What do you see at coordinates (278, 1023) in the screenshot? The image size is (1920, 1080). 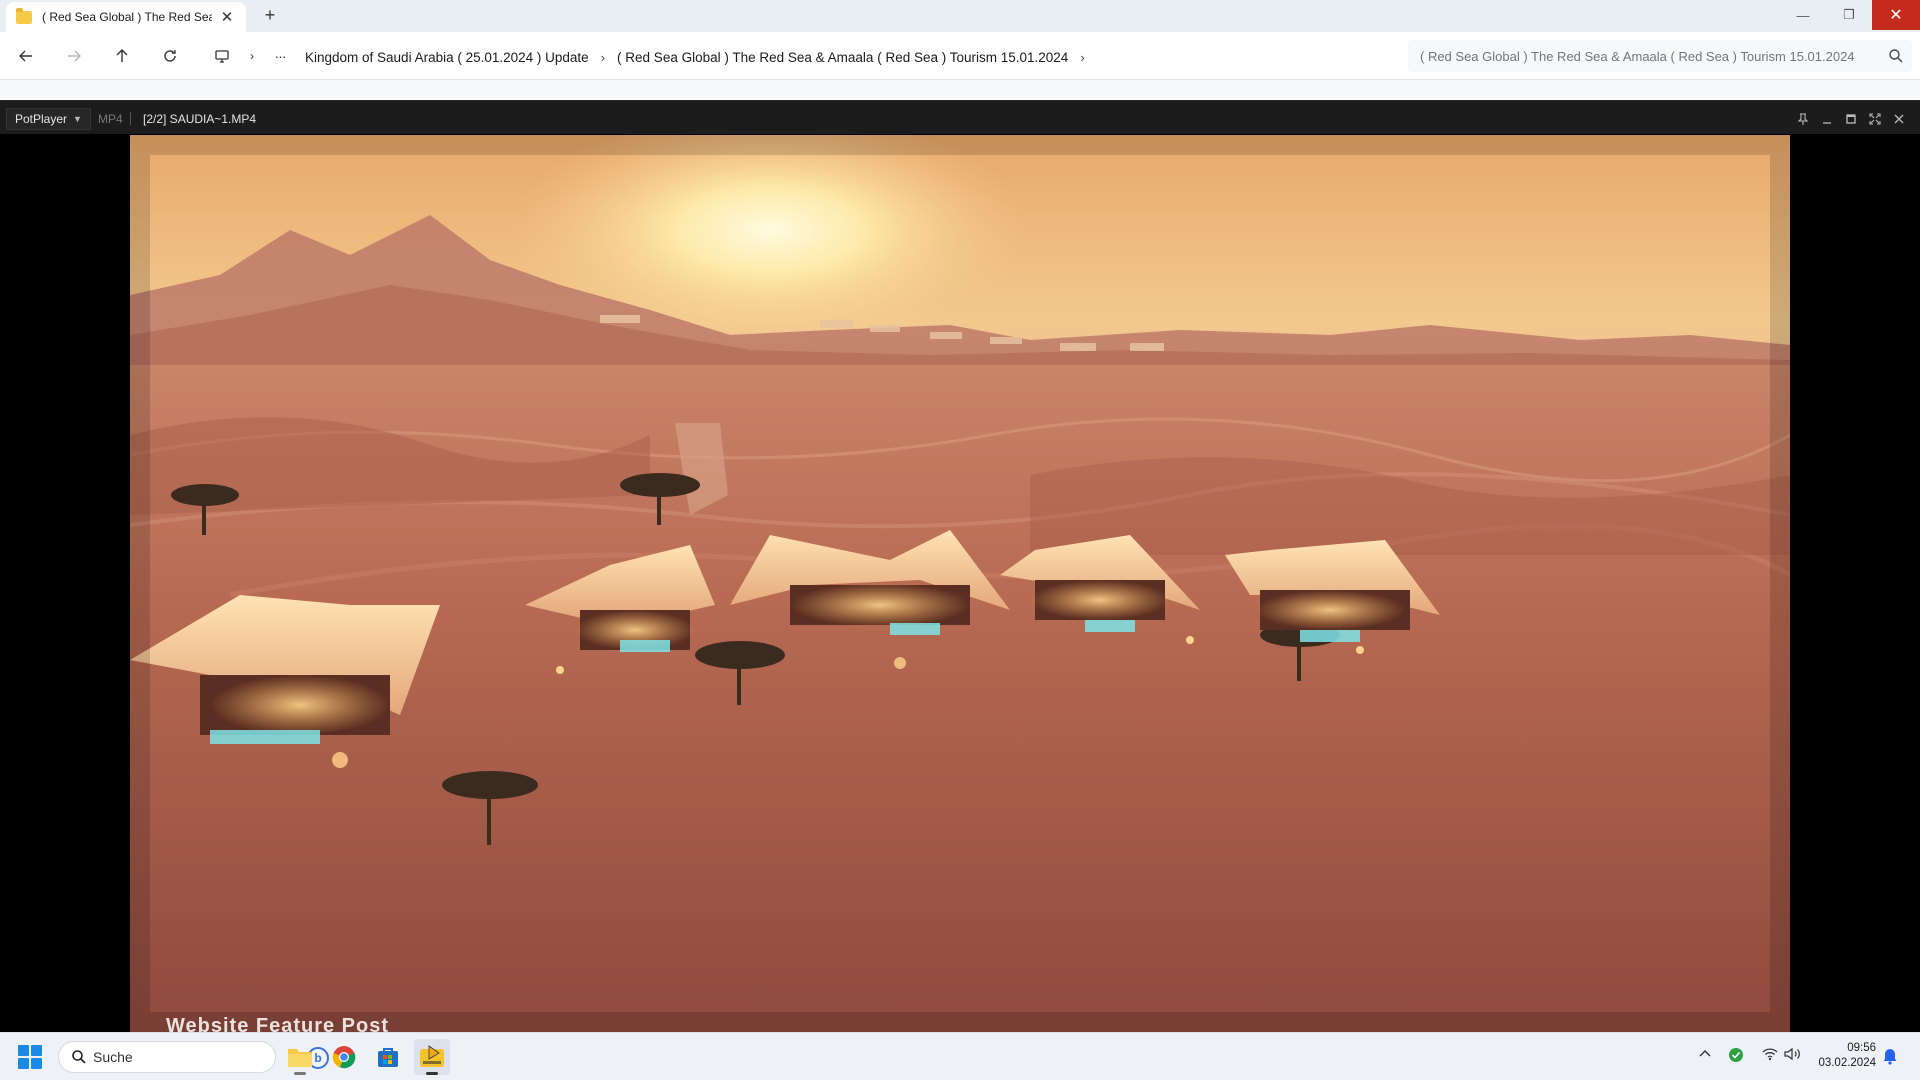 I see `video-caption: Website Feature Post` at bounding box center [278, 1023].